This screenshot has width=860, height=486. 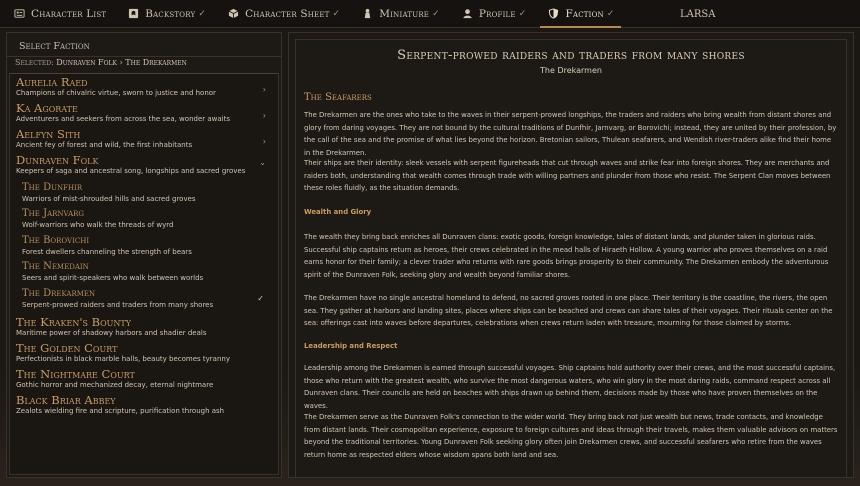 I want to click on shield-icon, so click(x=554, y=13).